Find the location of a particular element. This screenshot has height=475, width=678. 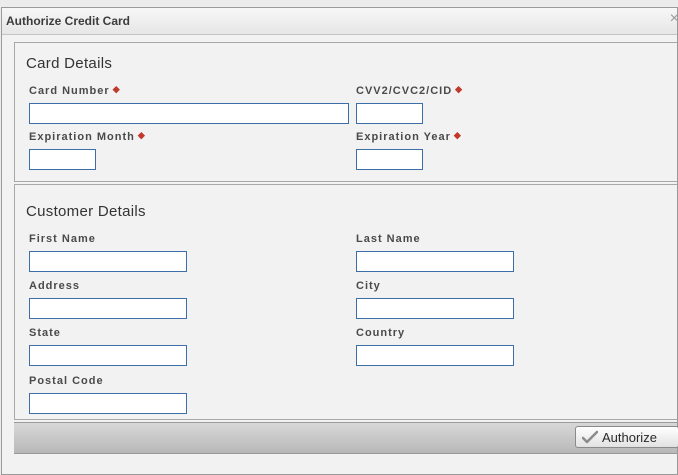

state-field: State is located at coordinates (108, 346).